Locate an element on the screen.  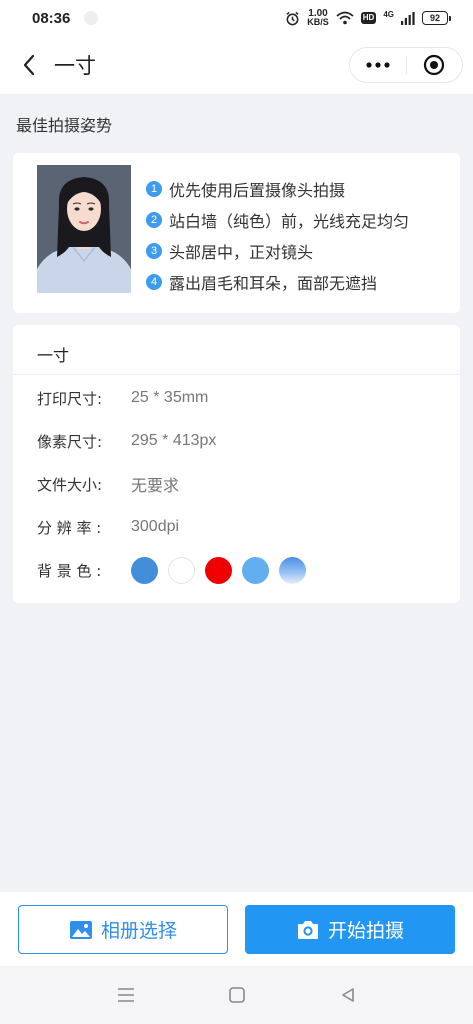
spec-value: 25 * 35mm is located at coordinates (170, 397).